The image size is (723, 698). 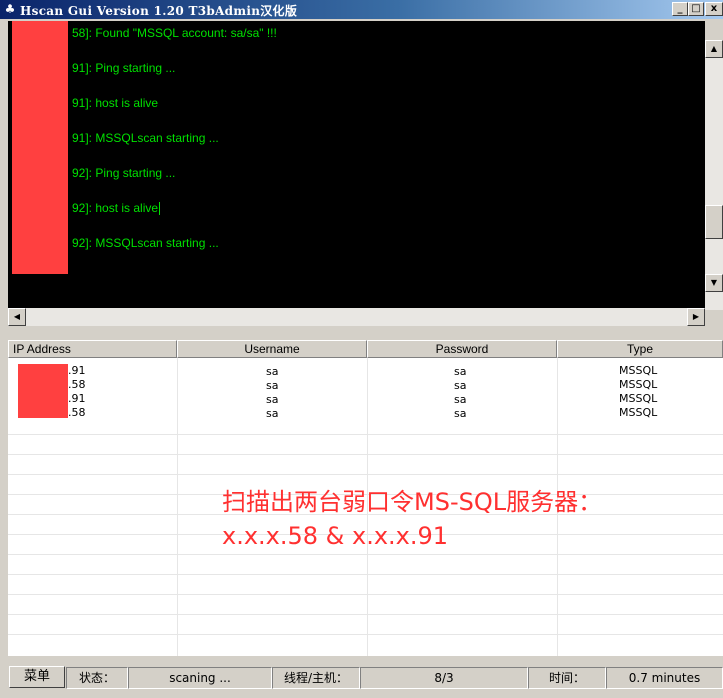 What do you see at coordinates (335, 536) in the screenshot?
I see `annotation-line-2: x.x.x.58 & x.x.x.91` at bounding box center [335, 536].